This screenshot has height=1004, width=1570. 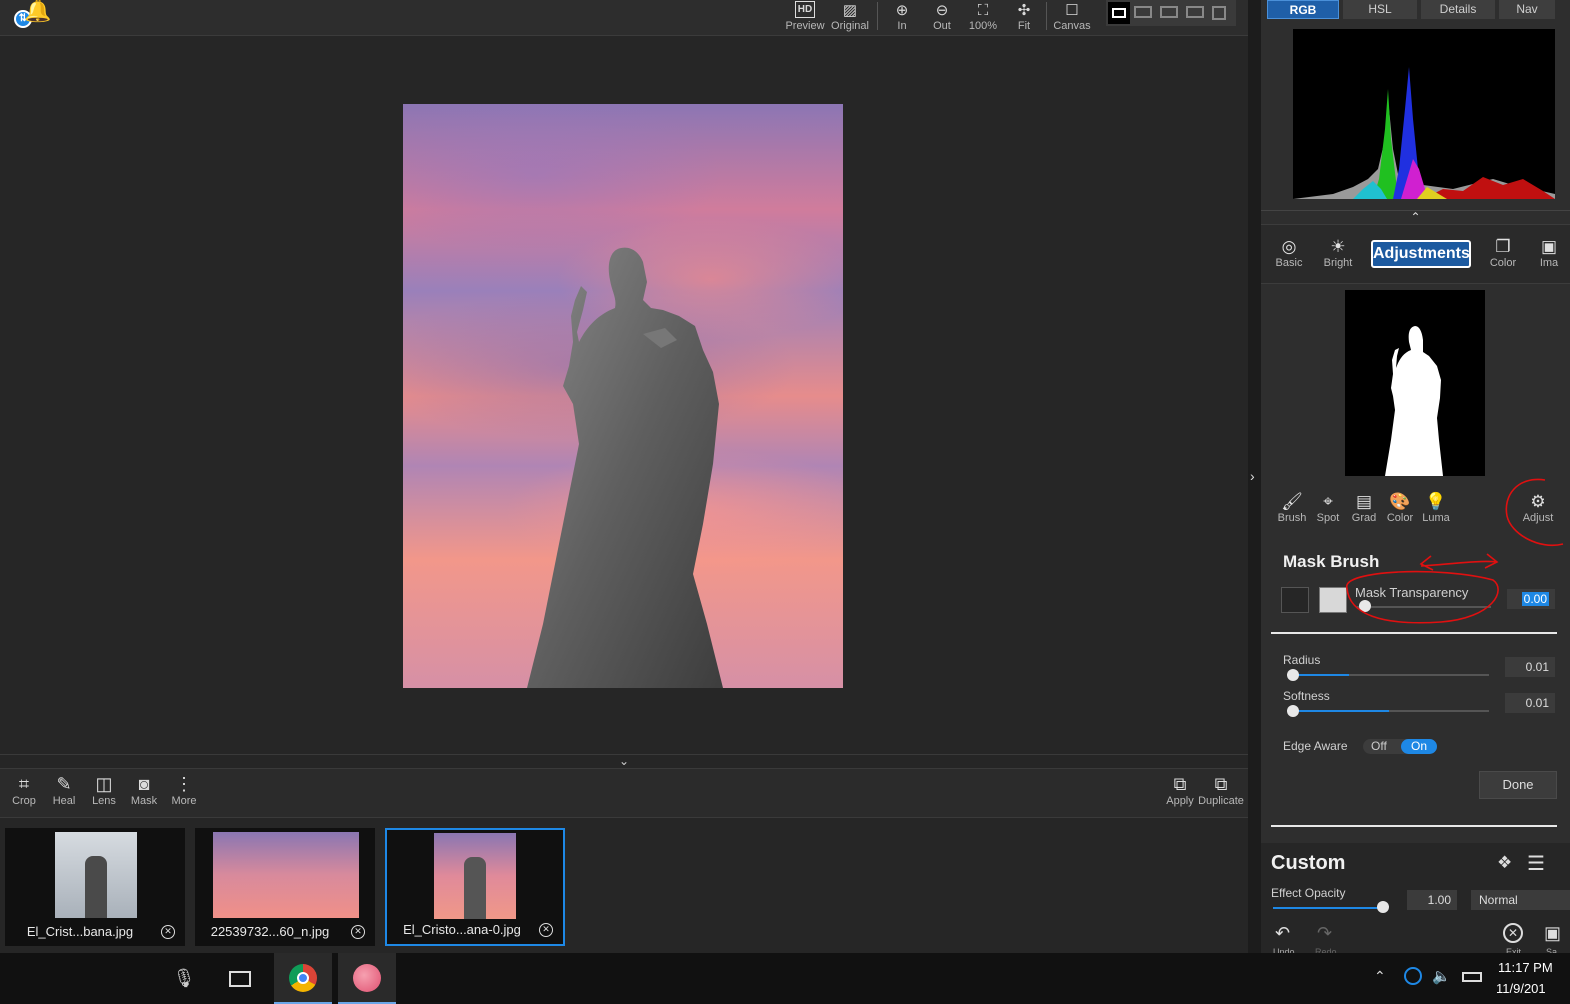 I want to click on clock-date: 11/9/201, so click(x=1521, y=988).